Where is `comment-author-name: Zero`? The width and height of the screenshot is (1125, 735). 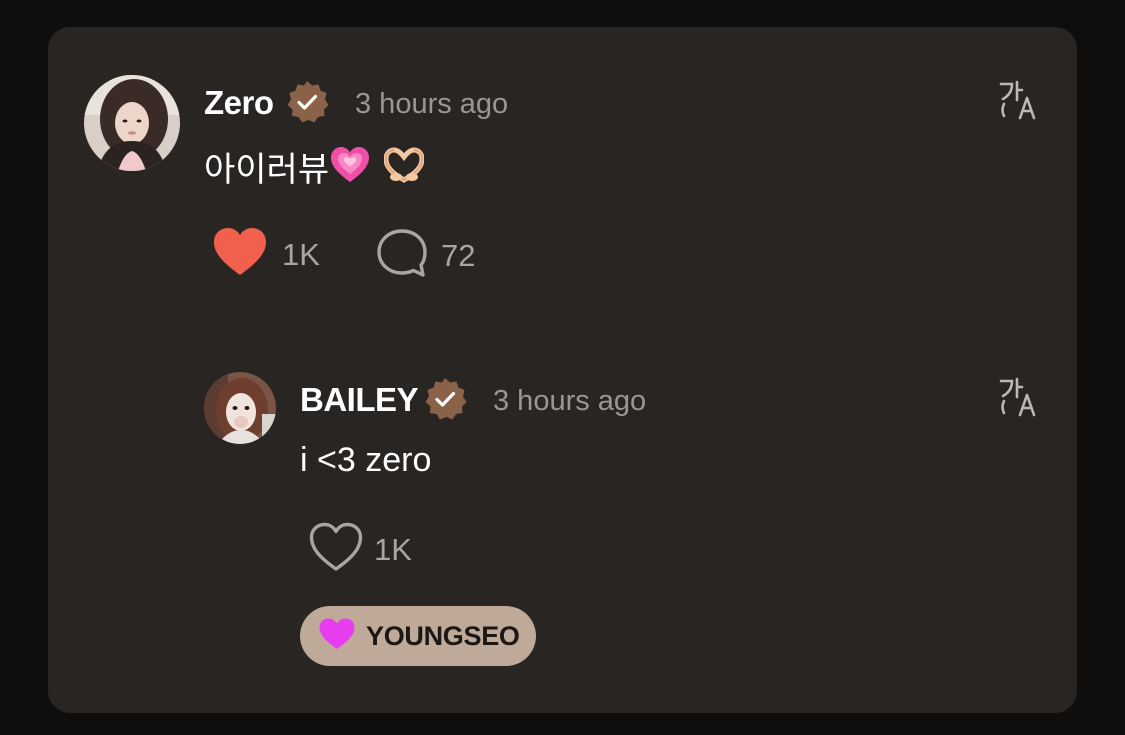 comment-author-name: Zero is located at coordinates (239, 103).